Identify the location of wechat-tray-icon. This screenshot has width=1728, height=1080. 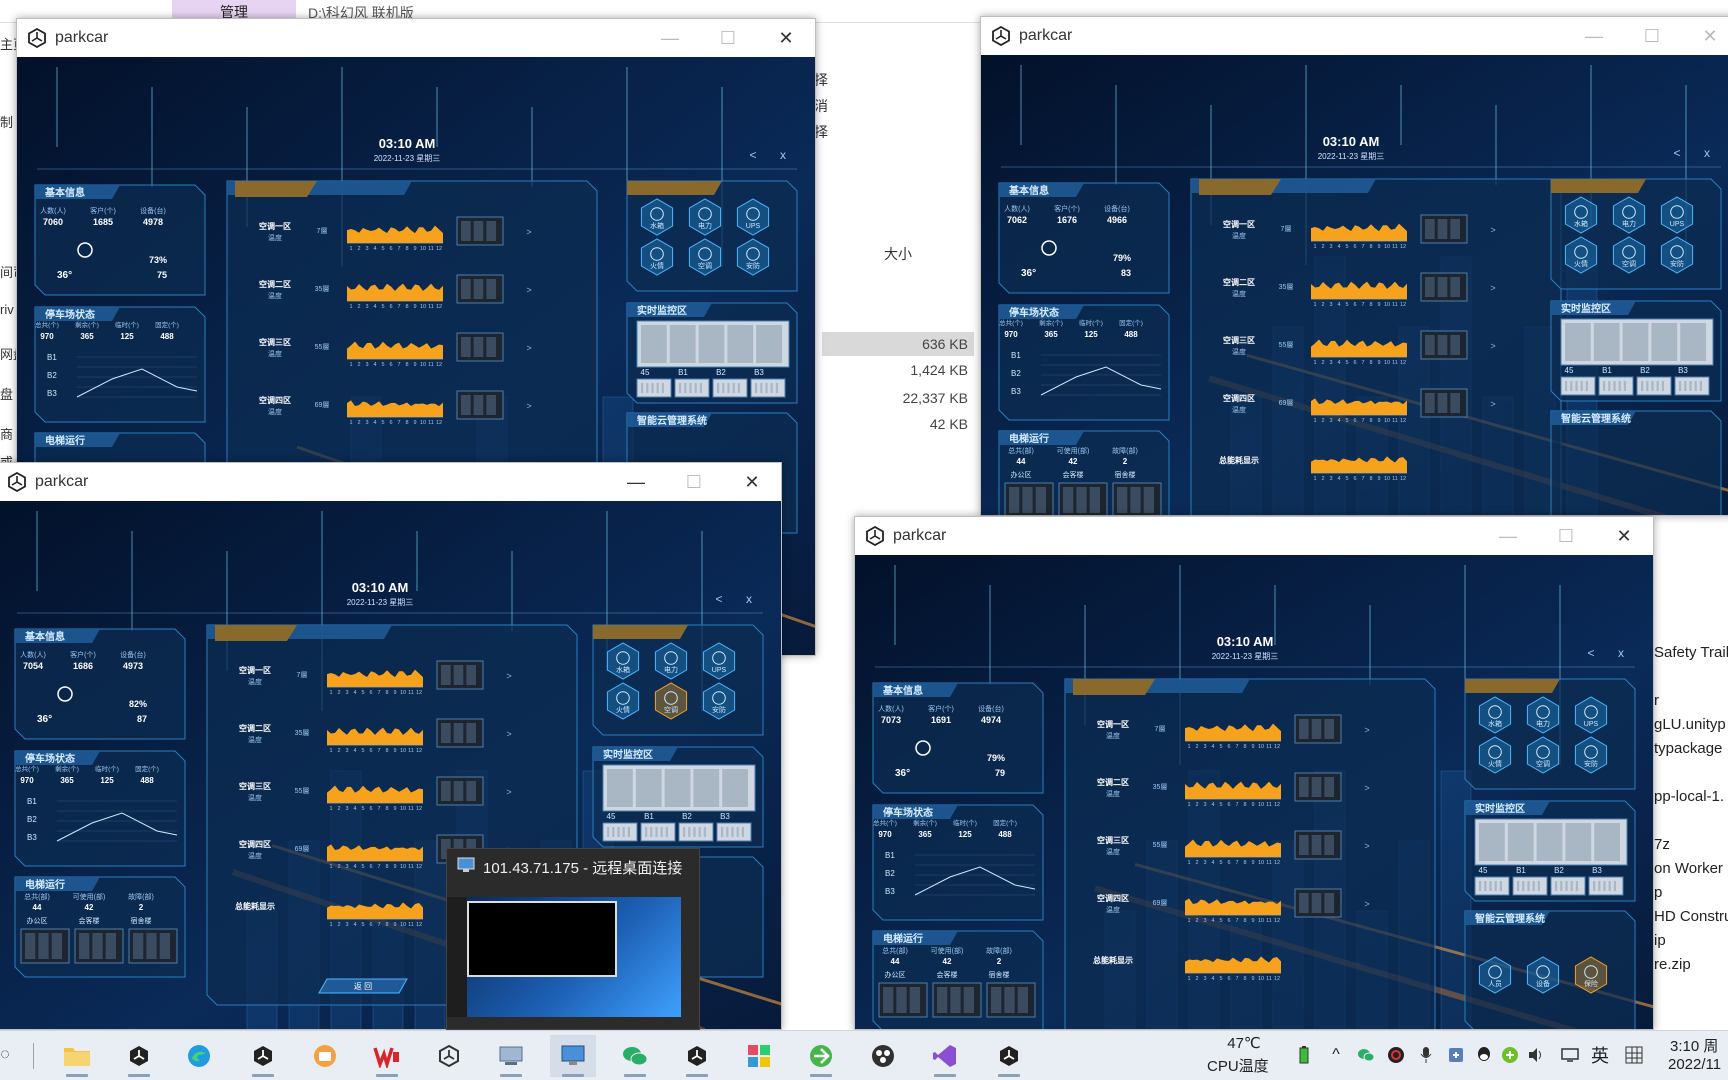
(1366, 1055).